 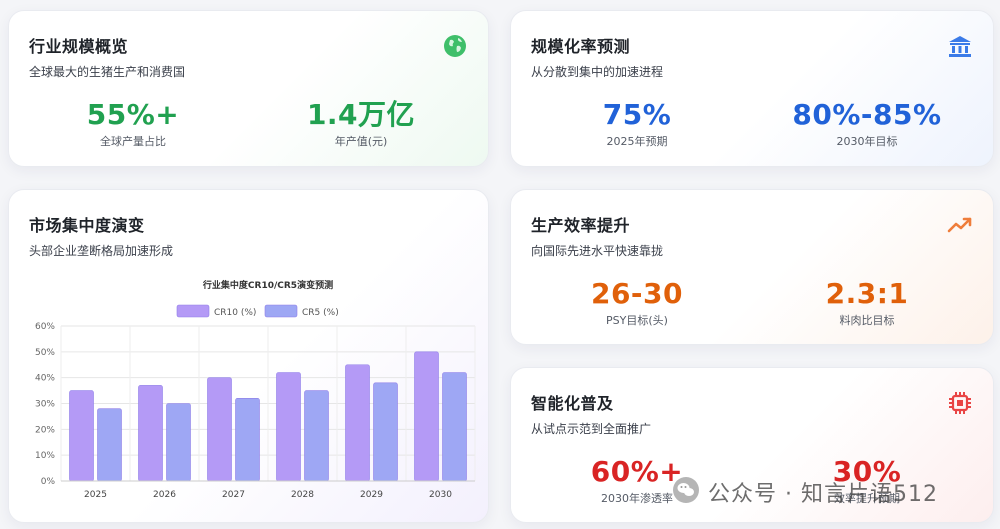 I want to click on stat-annual-output: 1.4万亿 年产值(元), so click(x=361, y=124).